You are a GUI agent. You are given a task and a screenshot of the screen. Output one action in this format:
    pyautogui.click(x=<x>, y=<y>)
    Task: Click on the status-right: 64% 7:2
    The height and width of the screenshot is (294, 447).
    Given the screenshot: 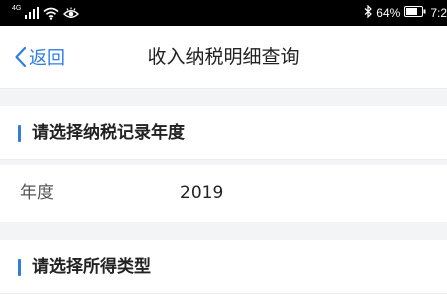 What is the action you would take?
    pyautogui.click(x=405, y=13)
    